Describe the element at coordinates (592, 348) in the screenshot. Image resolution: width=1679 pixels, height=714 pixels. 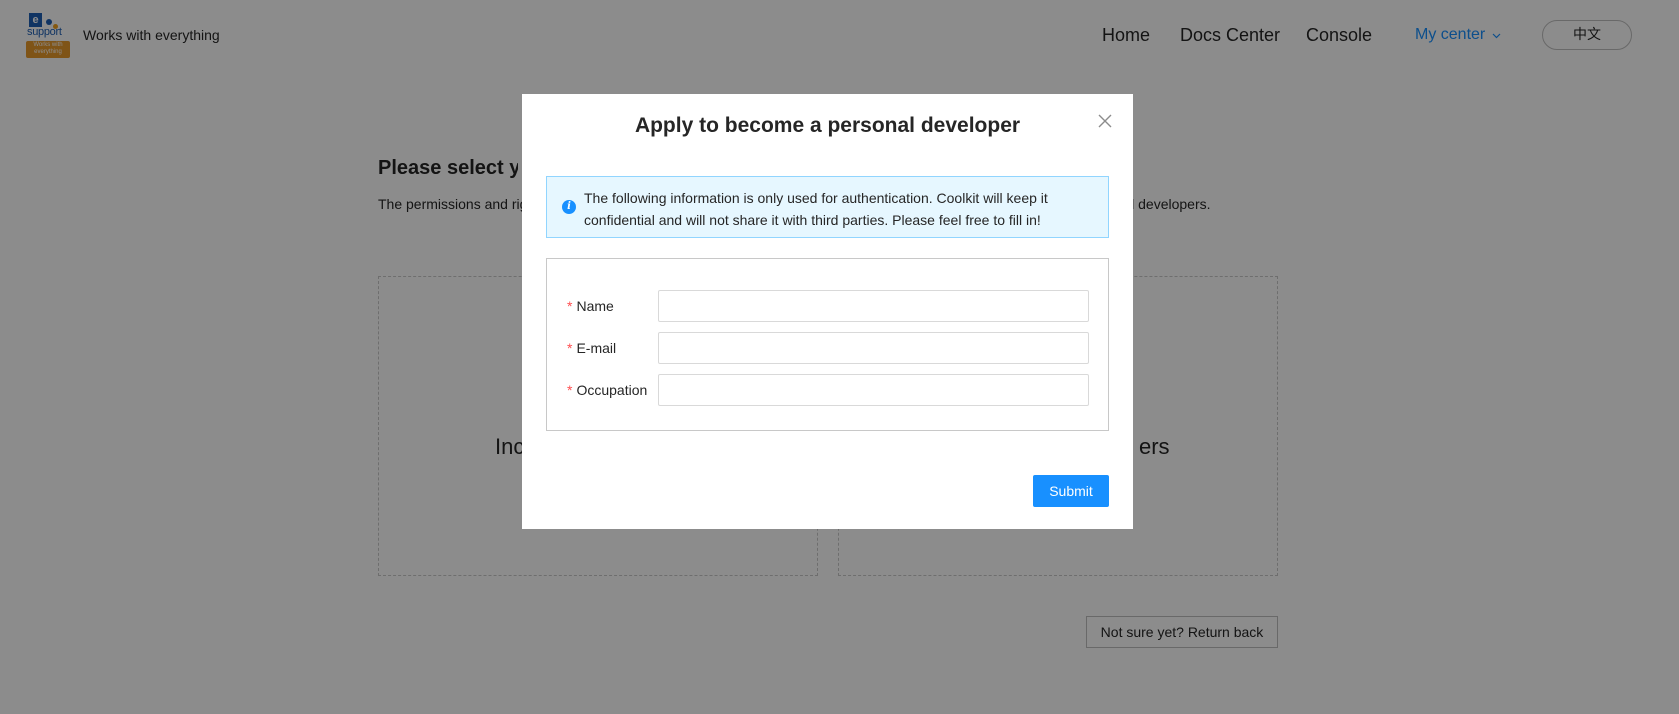
I see `email-label: * E-mail` at that location.